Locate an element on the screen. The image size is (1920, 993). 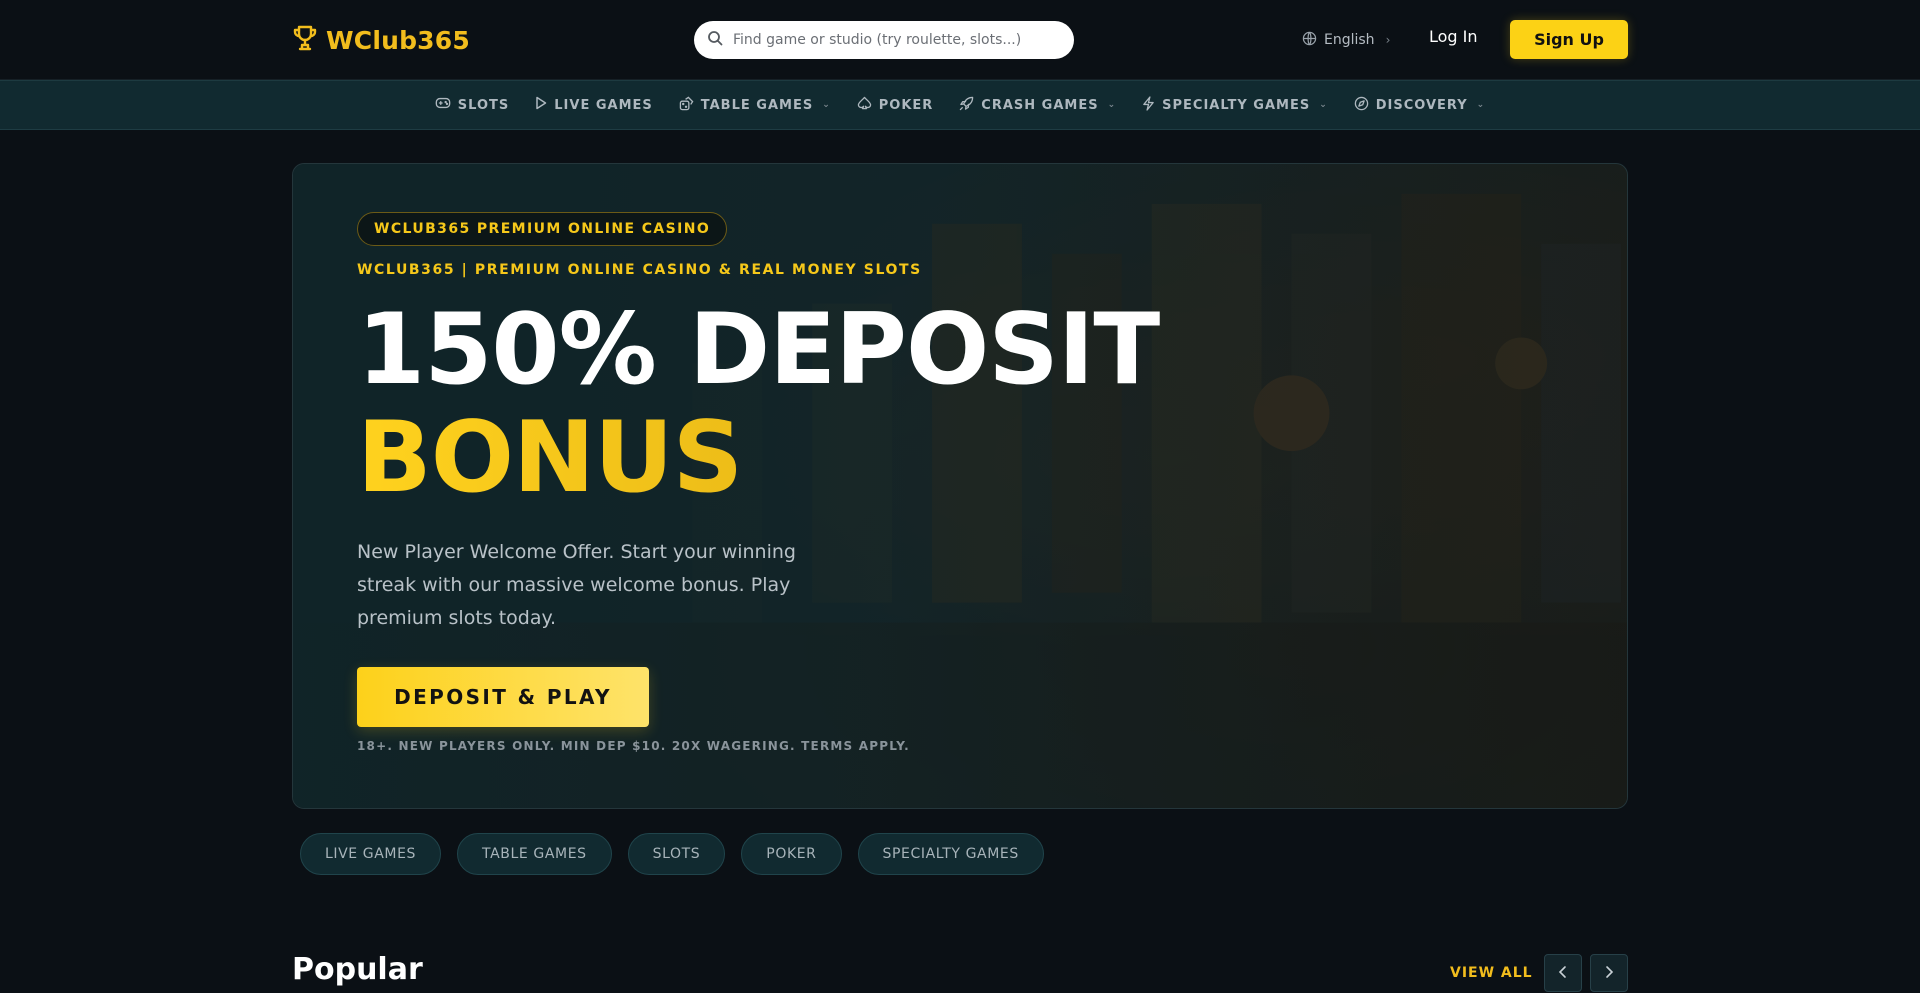
login-button: Log In is located at coordinates (1453, 36).